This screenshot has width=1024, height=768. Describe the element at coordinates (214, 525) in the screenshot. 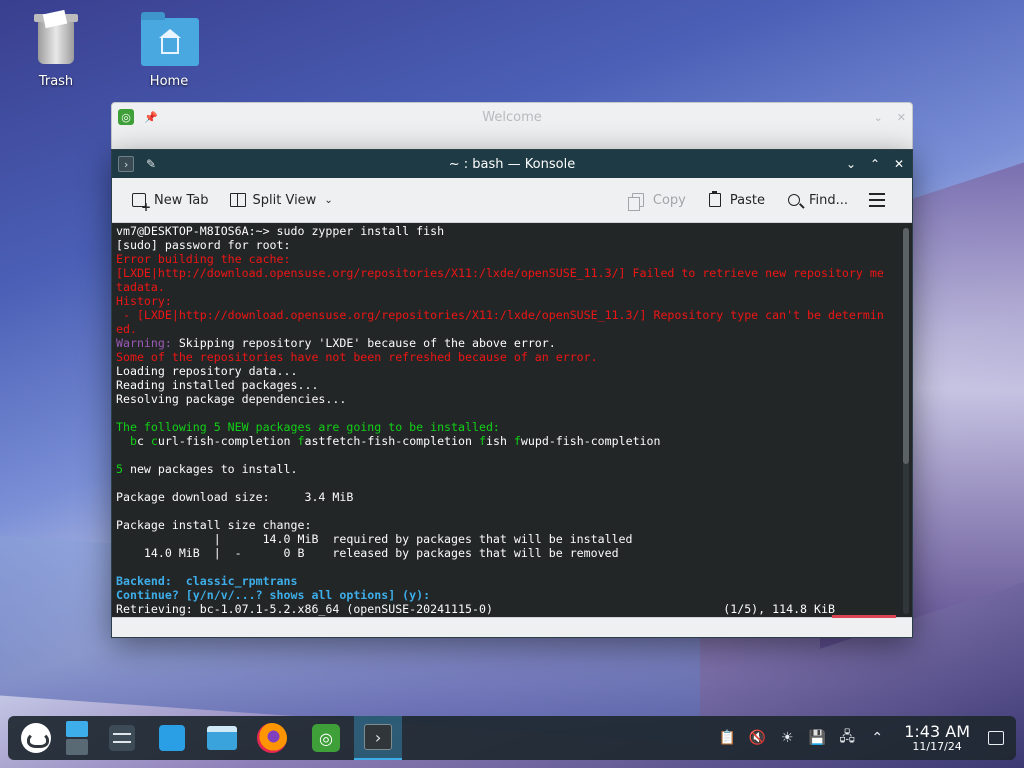

I see `terminal-text: Package install size change:` at that location.